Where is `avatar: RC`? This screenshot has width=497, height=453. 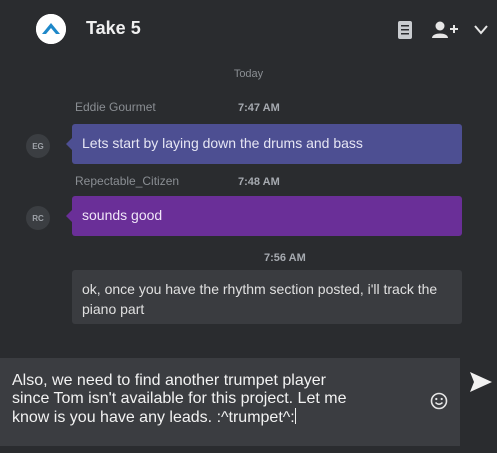
avatar: RC is located at coordinates (38, 218).